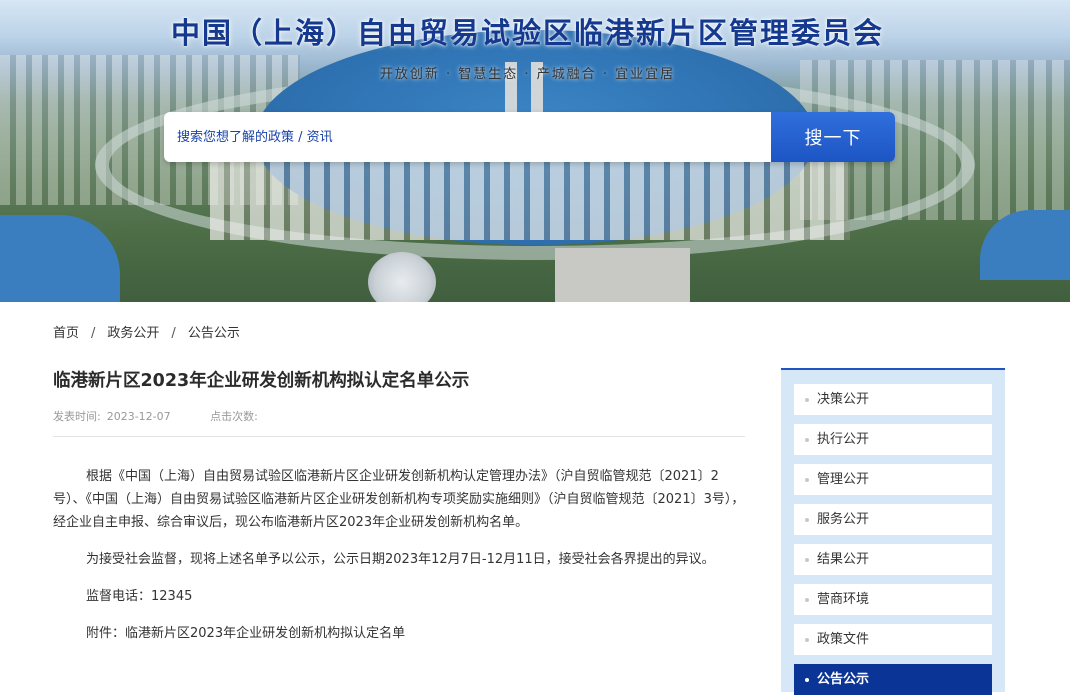  I want to click on side-menu: 决策公开 执行公开 管理公开 服务公开 结果公开 营商环境 政策文件 公告公示, so click(893, 531).